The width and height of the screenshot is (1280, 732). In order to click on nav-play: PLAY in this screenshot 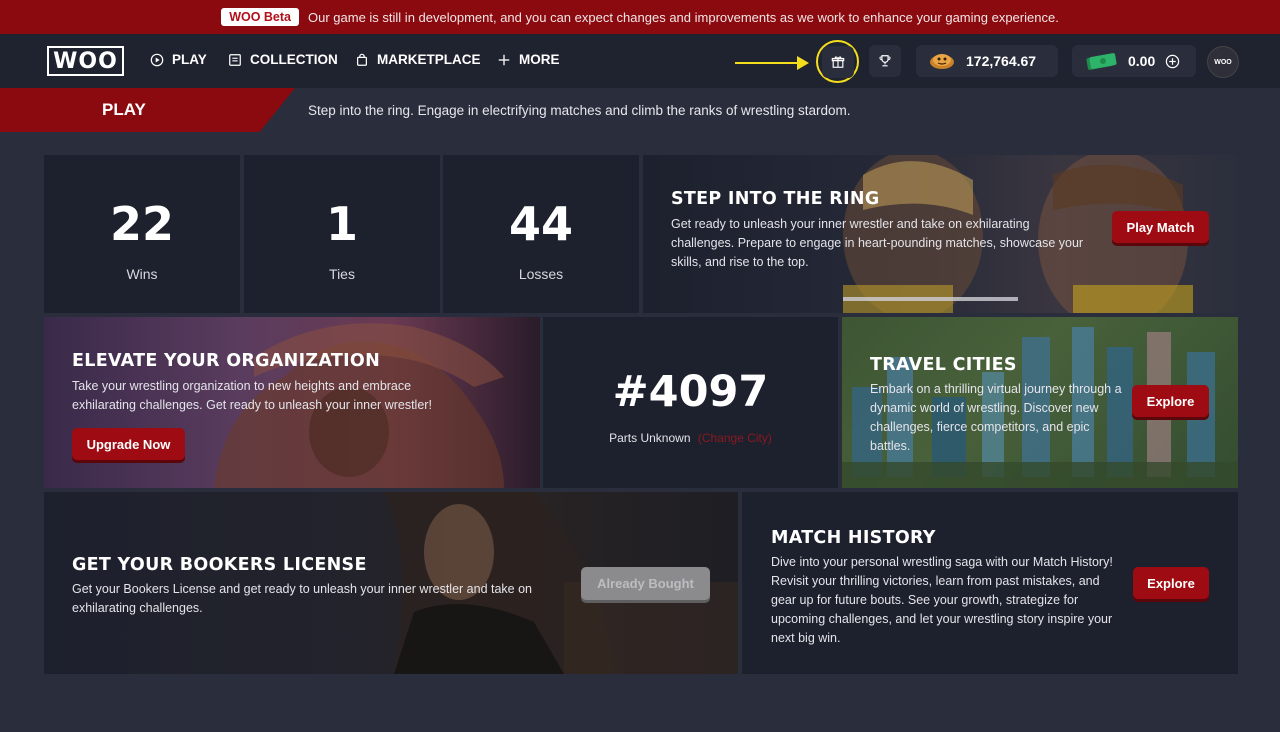, I will do `click(178, 59)`.